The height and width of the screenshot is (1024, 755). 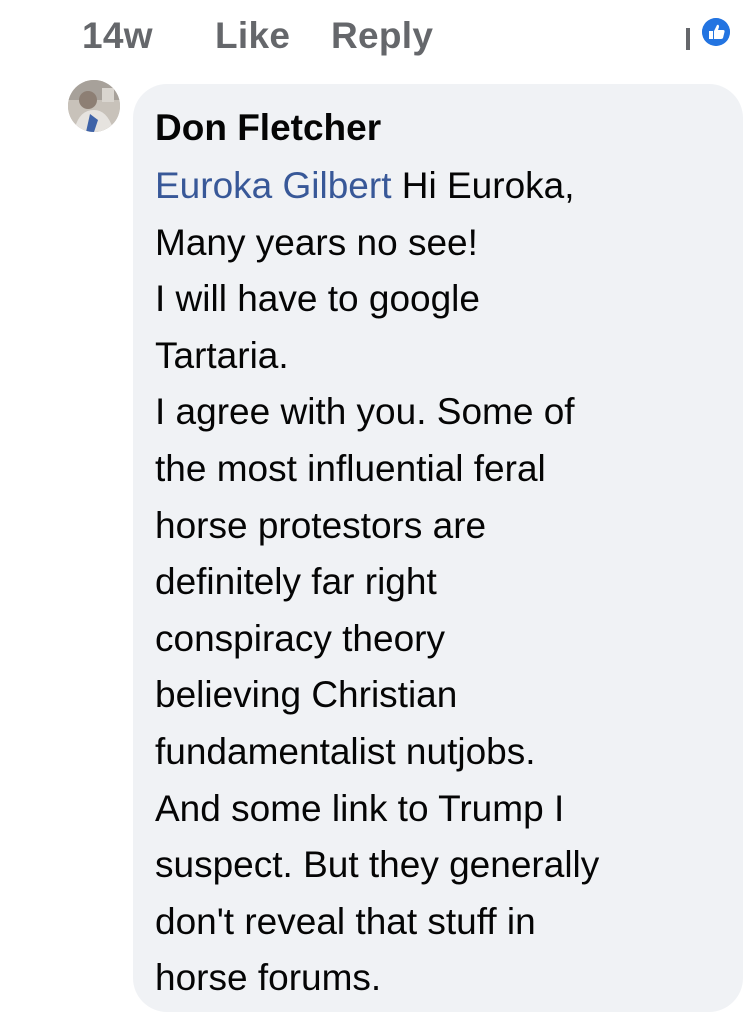 I want to click on comment-line: I will have to google, so click(x=317, y=299).